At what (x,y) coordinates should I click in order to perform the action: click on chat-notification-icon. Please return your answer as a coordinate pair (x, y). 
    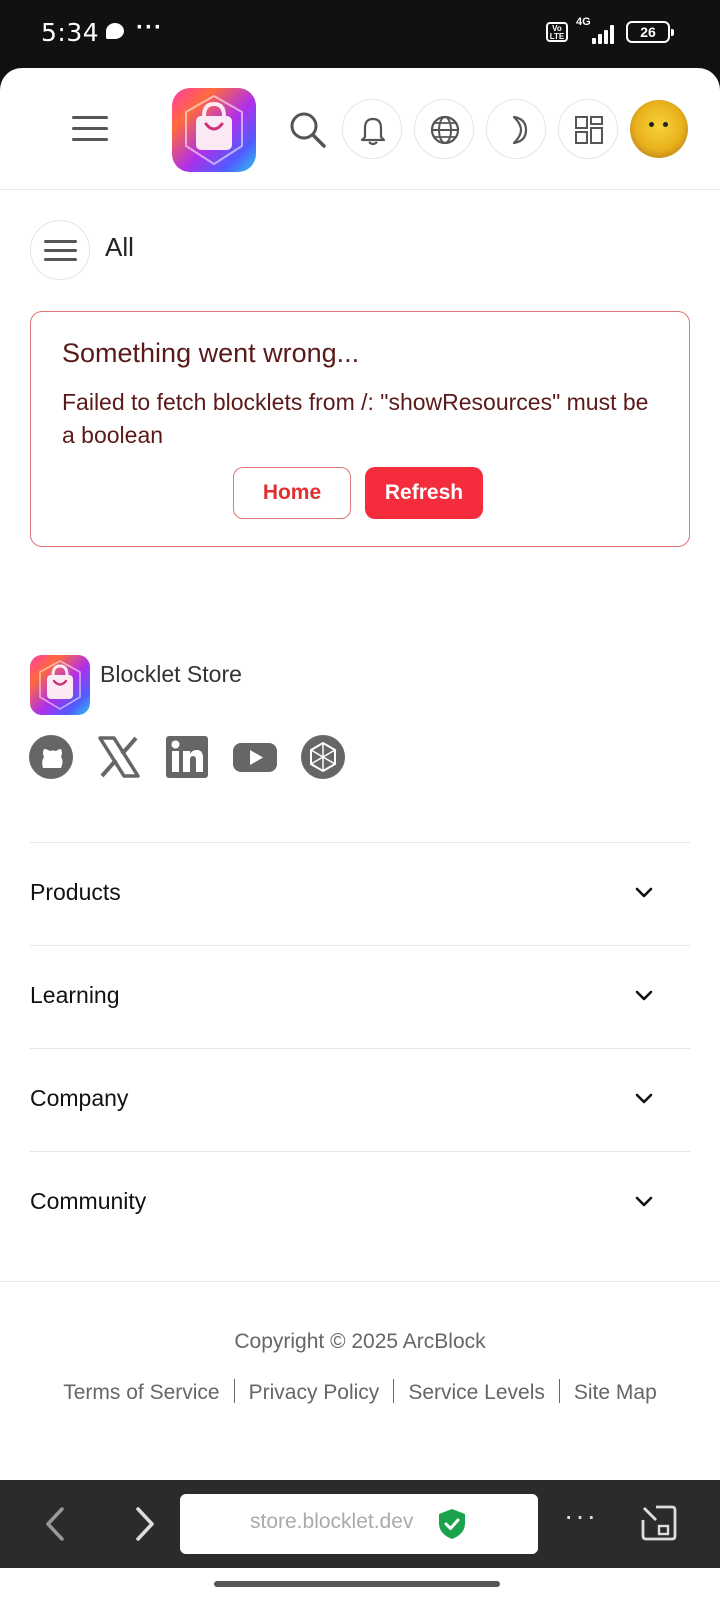
    Looking at the image, I should click on (115, 31).